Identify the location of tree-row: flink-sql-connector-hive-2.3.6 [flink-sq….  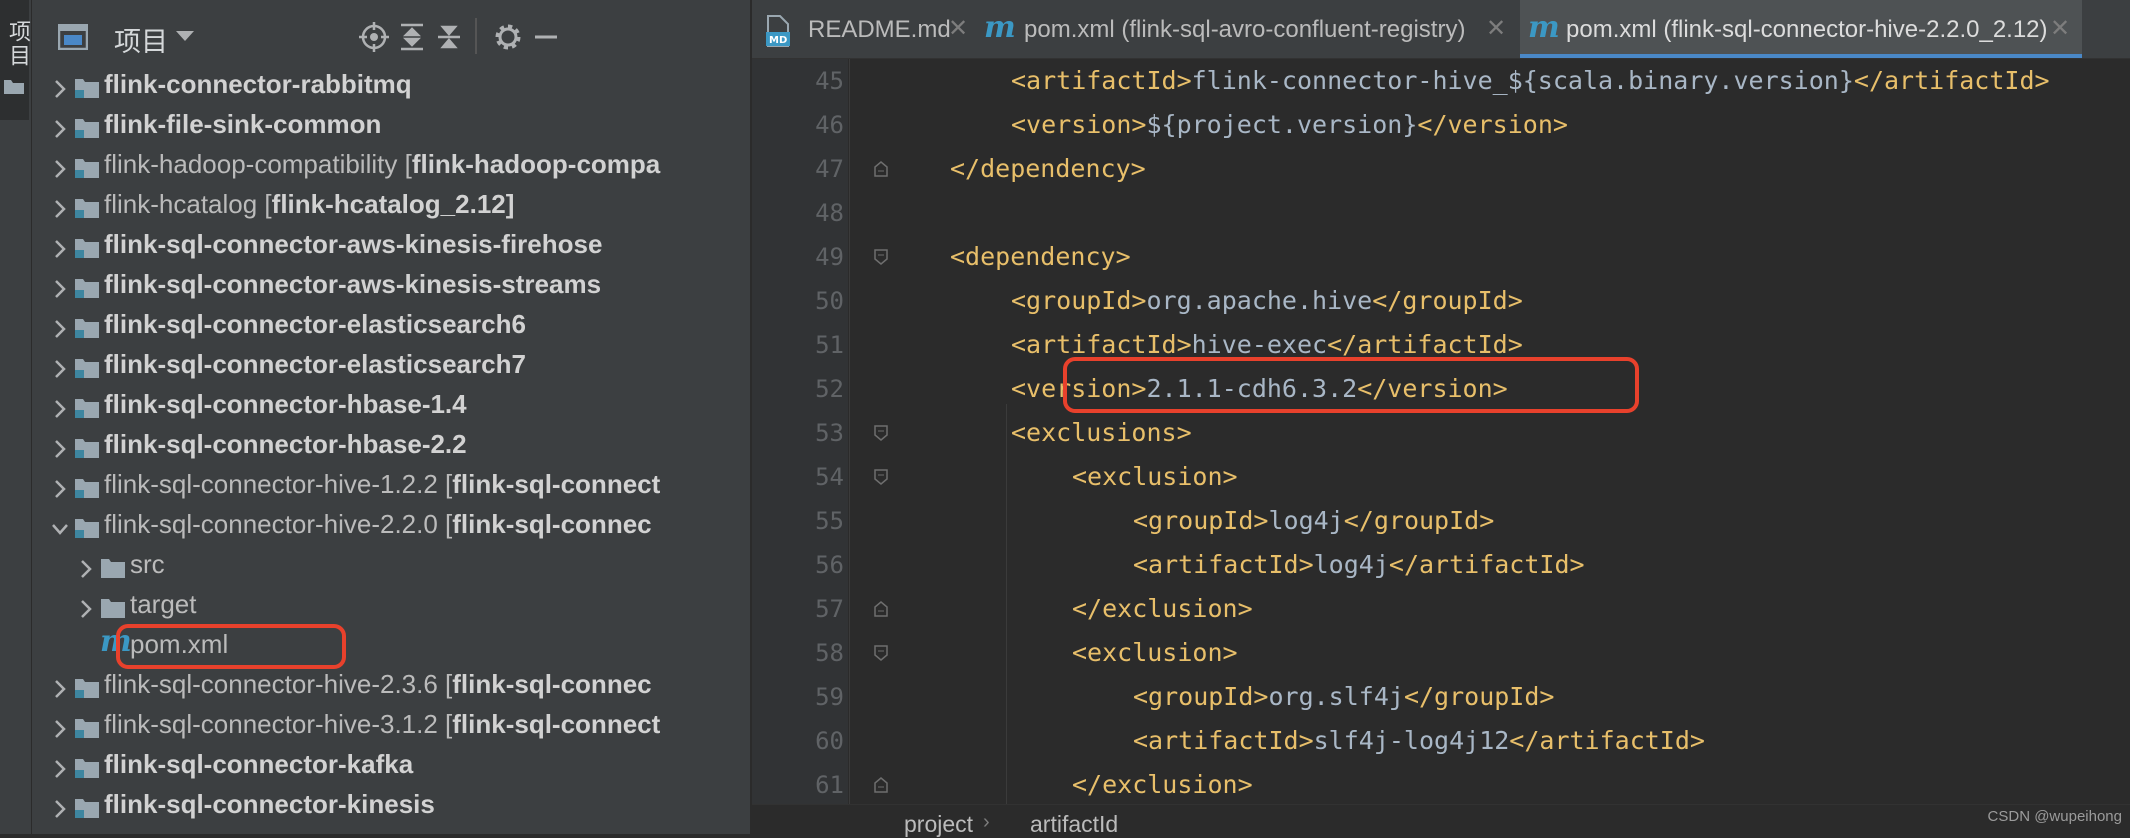
(391, 684).